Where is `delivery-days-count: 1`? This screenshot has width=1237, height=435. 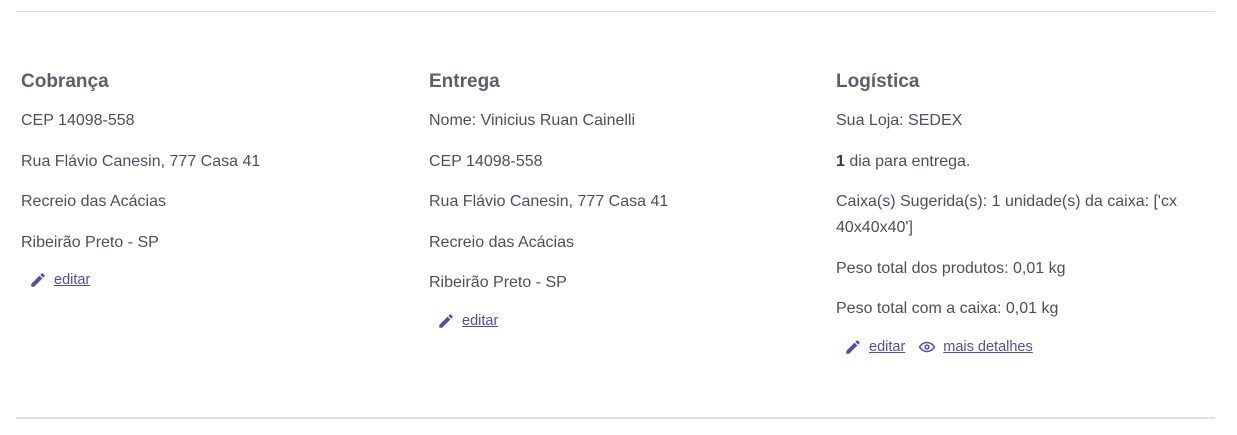 delivery-days-count: 1 is located at coordinates (840, 161).